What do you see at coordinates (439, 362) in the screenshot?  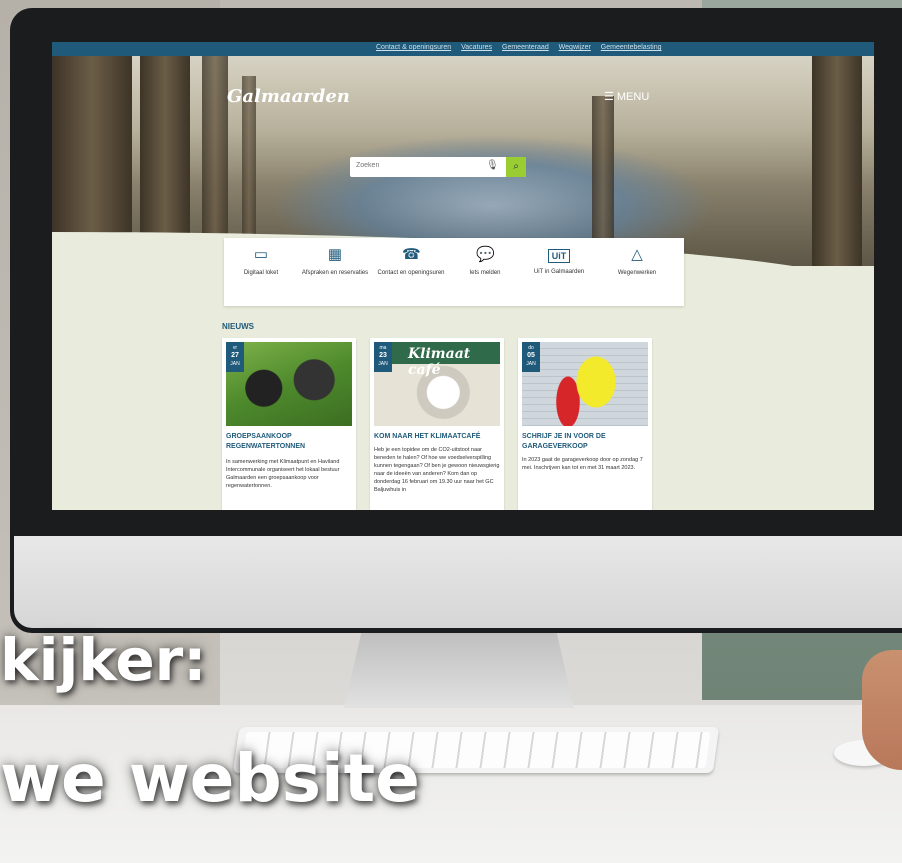 I see `klimaatcafe-image-text: Klimaat café` at bounding box center [439, 362].